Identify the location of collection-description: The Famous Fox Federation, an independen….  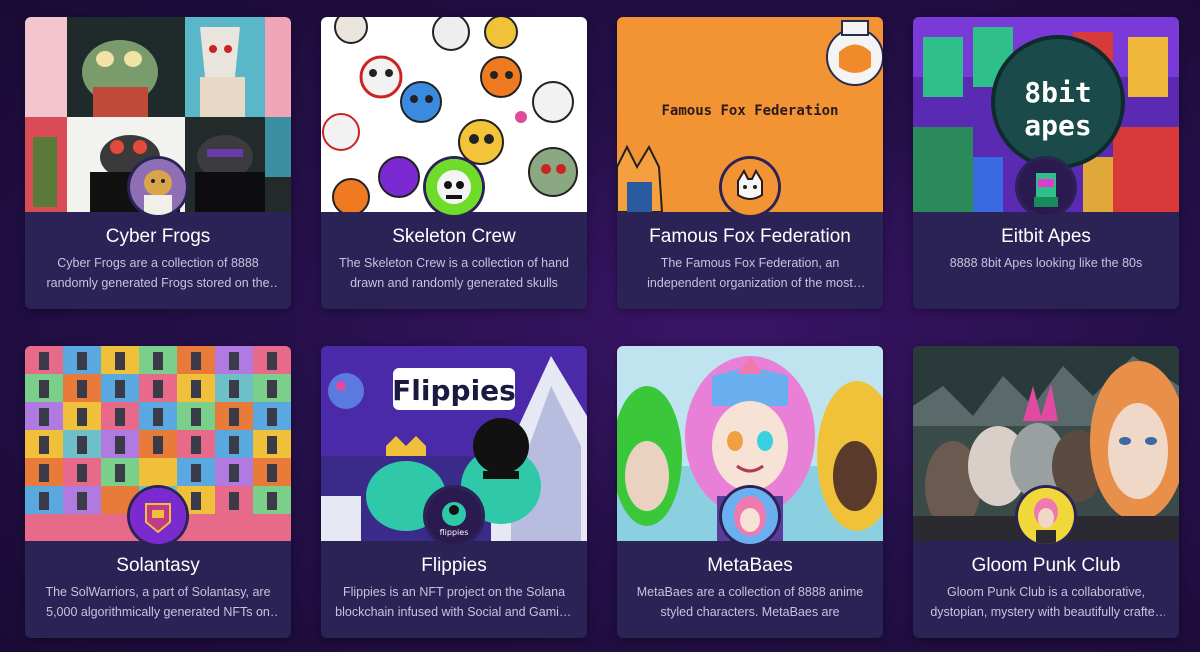
(750, 273).